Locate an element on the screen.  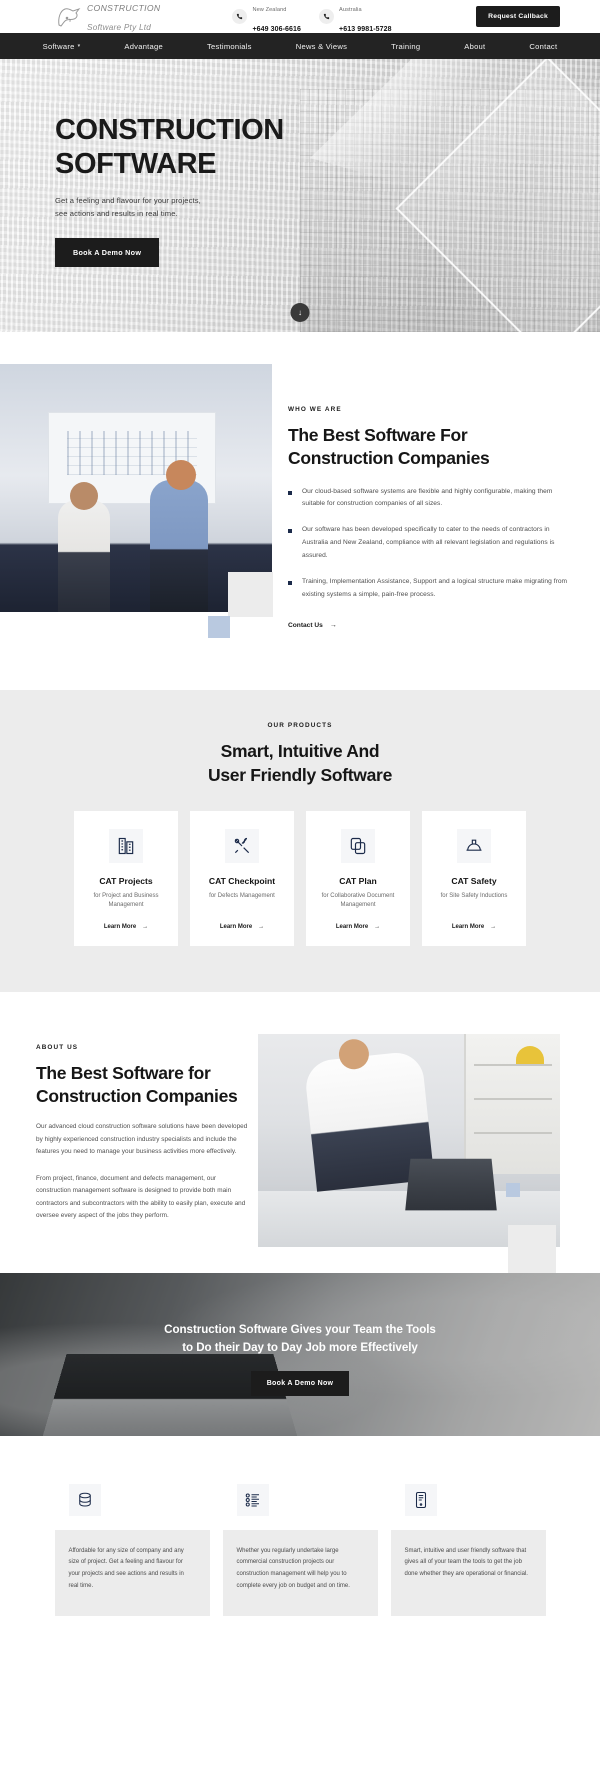
site-logo: CONSTRUCTION Software Pty Ltd is located at coordinates (108, 17).